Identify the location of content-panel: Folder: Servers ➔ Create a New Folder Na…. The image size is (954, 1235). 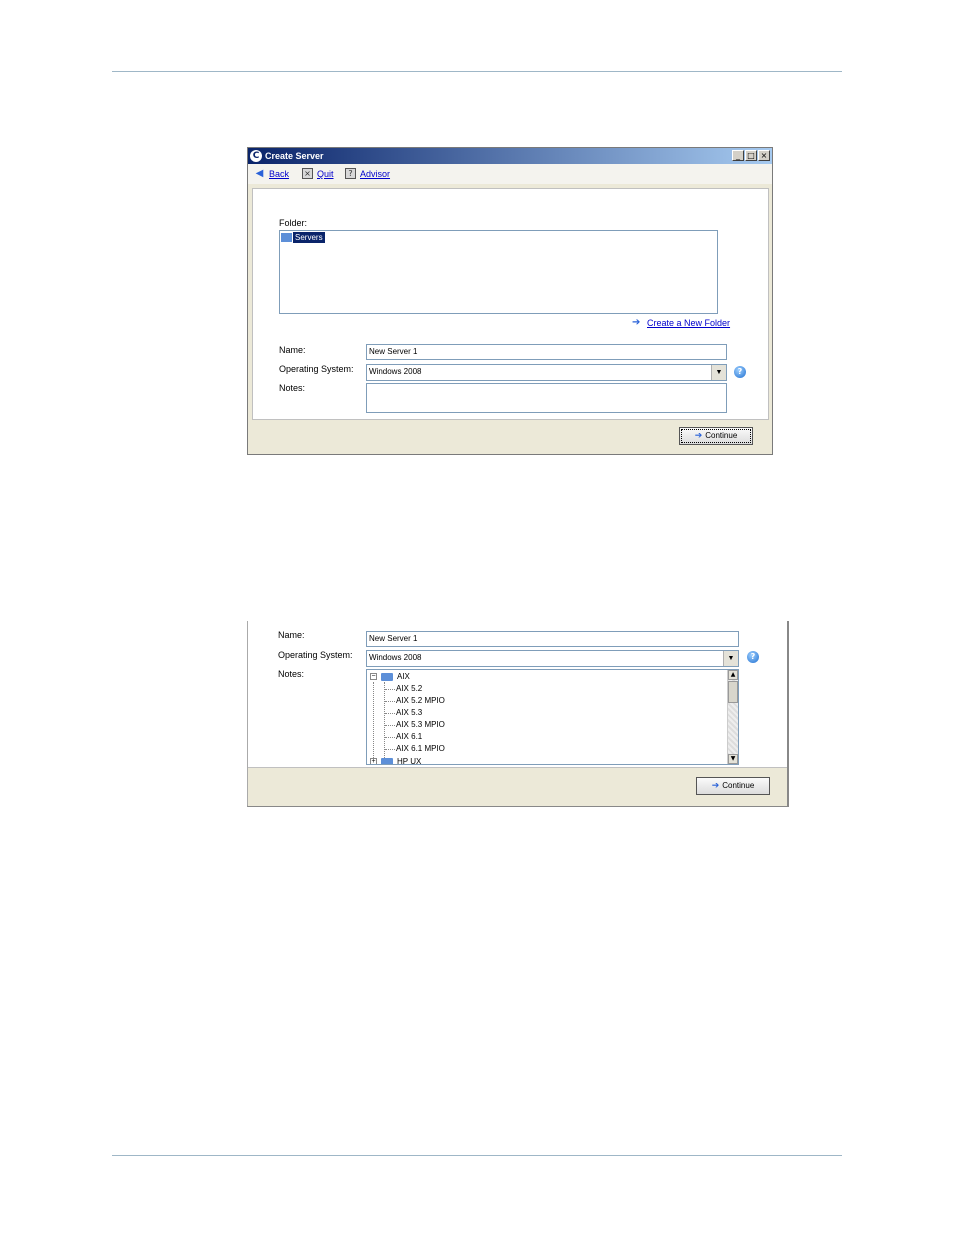
(510, 304).